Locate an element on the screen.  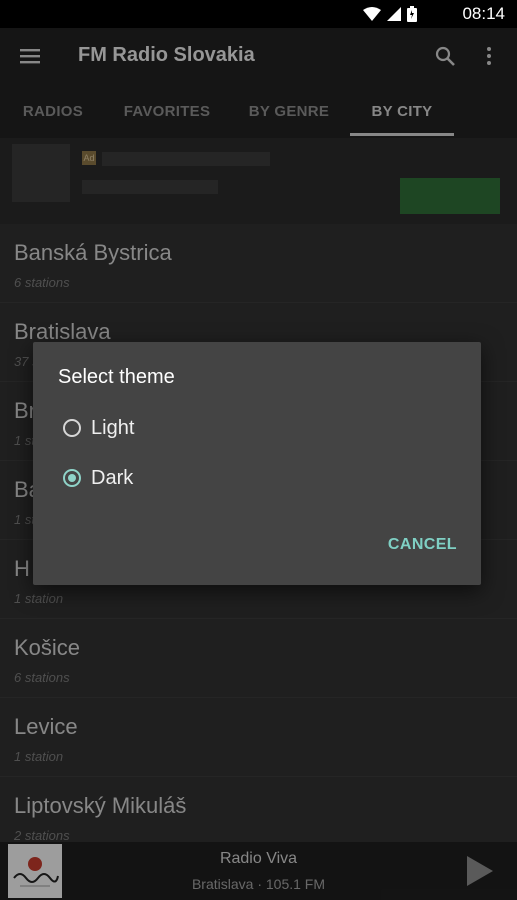
dialog-title: Select theme is located at coordinates (116, 377).